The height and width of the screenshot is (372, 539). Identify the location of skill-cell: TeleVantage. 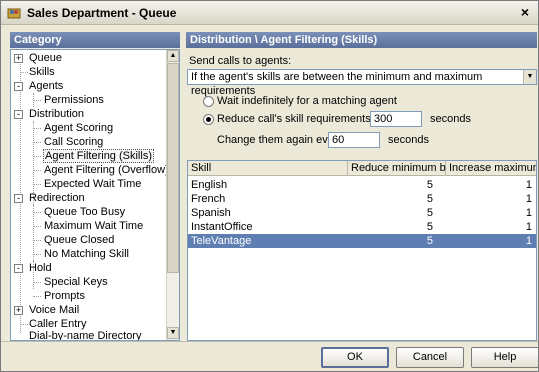
(221, 241).